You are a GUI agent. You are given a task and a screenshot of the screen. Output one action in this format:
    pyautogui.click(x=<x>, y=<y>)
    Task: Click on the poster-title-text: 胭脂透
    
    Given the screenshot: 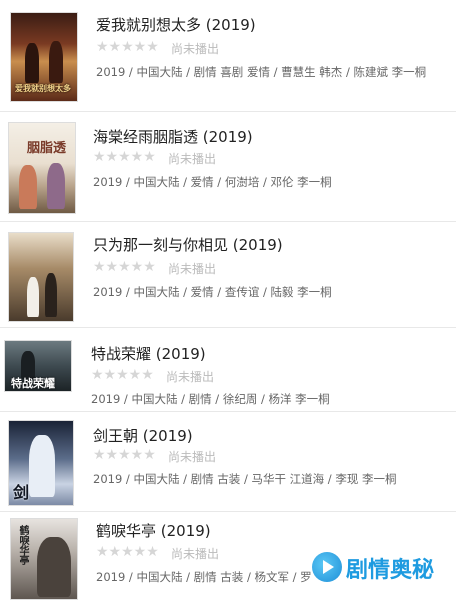 What is the action you would take?
    pyautogui.click(x=47, y=148)
    